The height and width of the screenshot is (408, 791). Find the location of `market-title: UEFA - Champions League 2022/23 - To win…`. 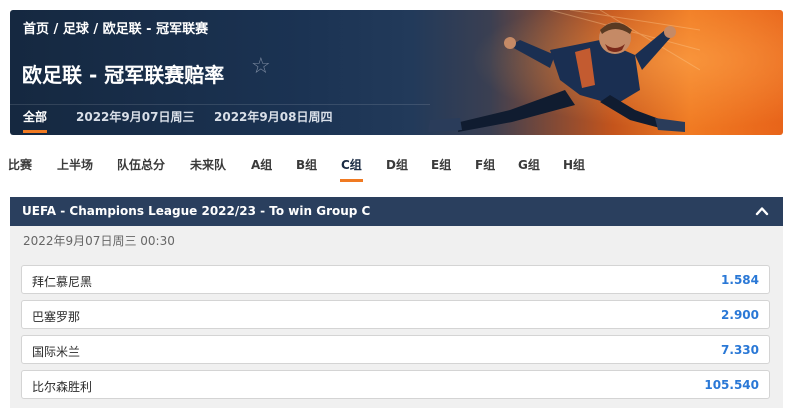

market-title: UEFA - Champions League 2022/23 - To win… is located at coordinates (196, 211).